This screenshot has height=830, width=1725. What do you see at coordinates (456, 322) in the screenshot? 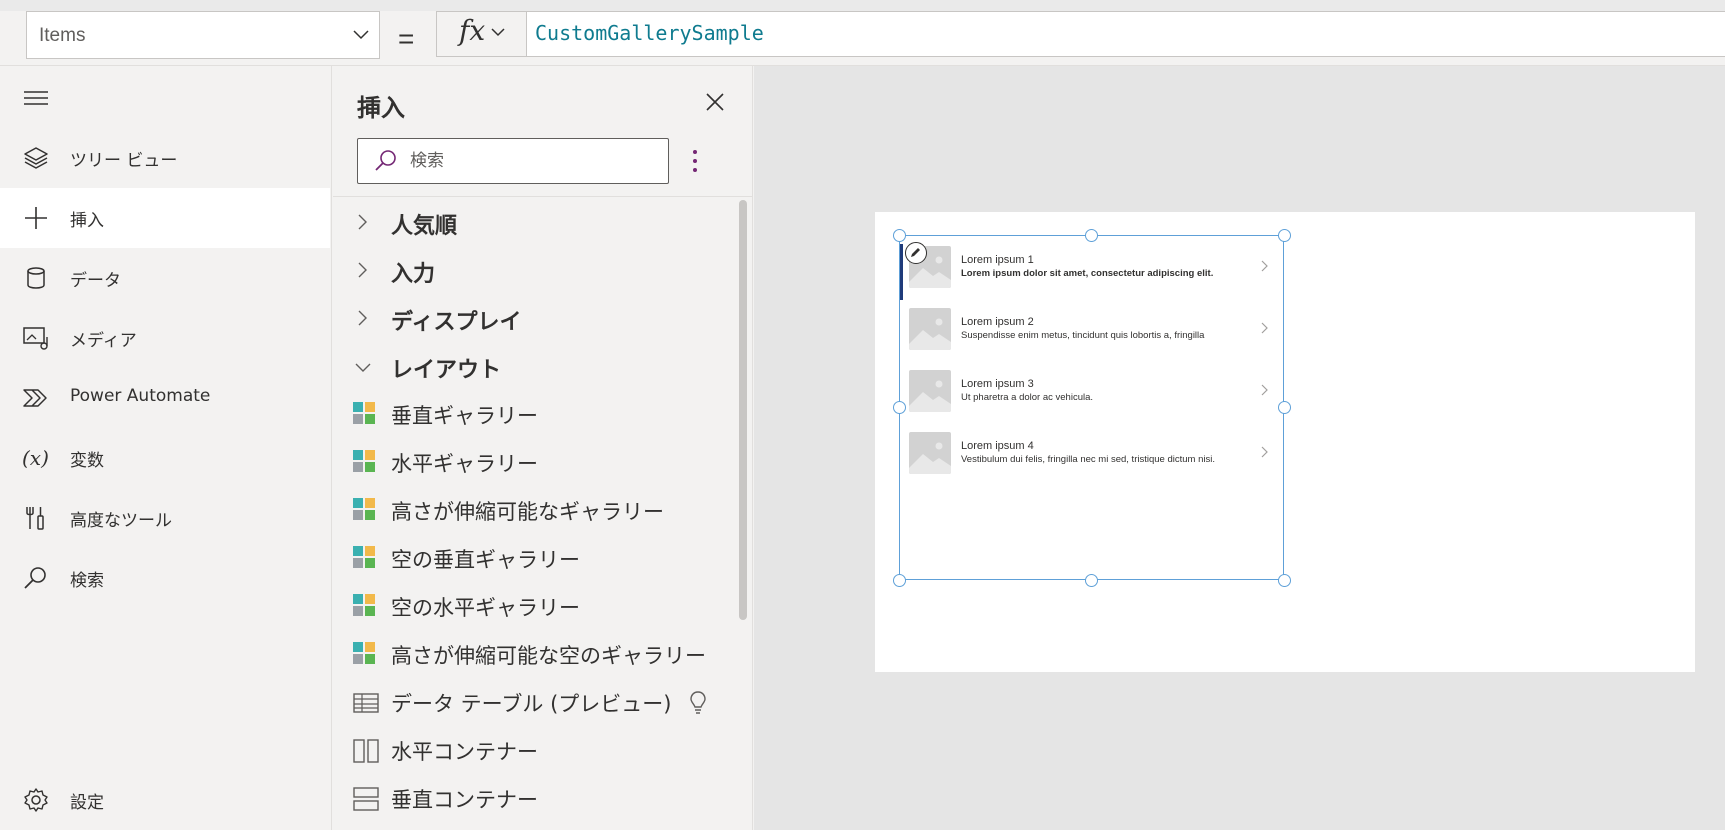
I see `category-label: ディスプレイ` at bounding box center [456, 322].